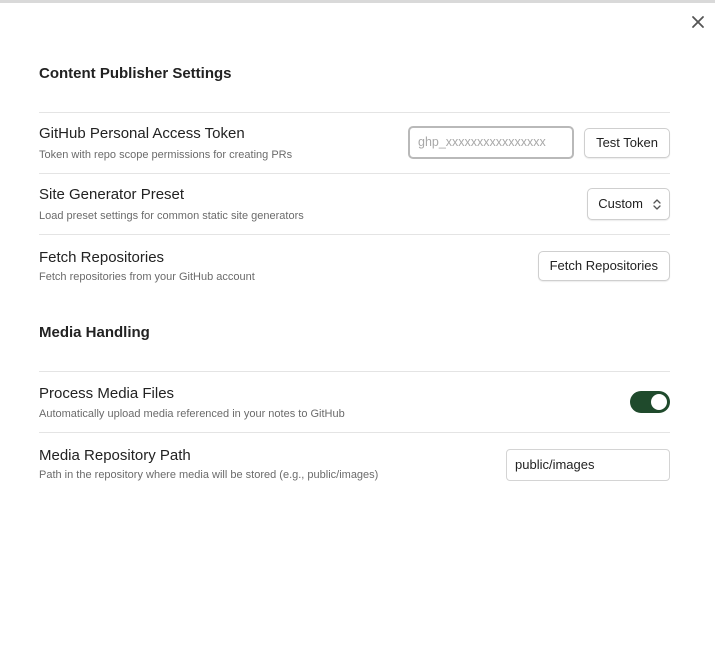 This screenshot has height=665, width=715. What do you see at coordinates (115, 455) in the screenshot?
I see `setting-name-media-path: Media Repository Path` at bounding box center [115, 455].